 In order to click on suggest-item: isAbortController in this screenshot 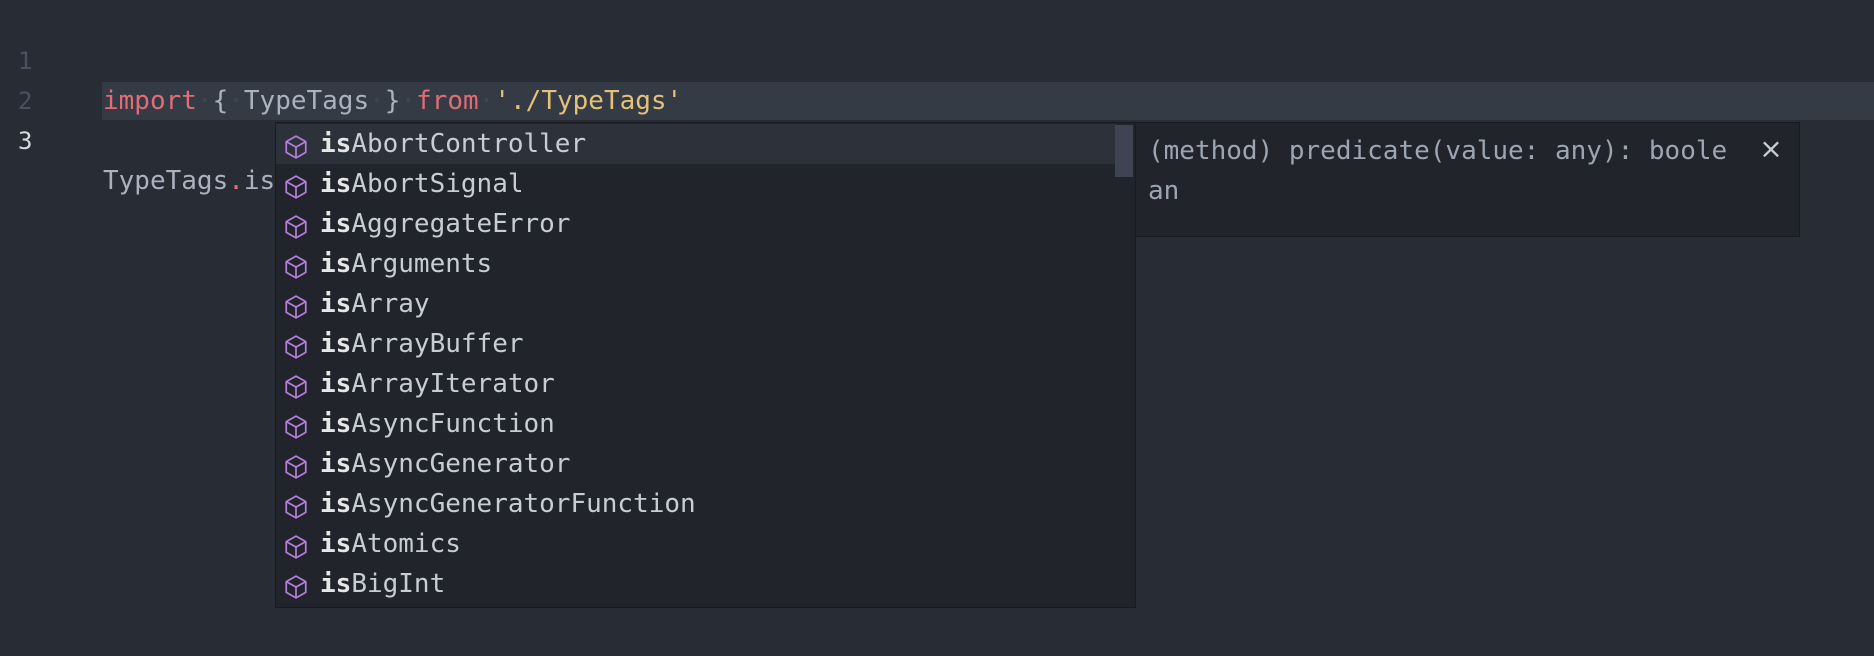, I will do `click(696, 144)`.